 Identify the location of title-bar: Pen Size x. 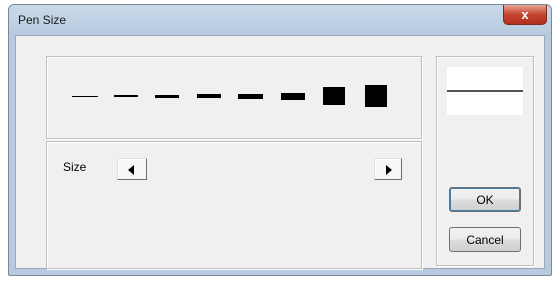
(280, 20).